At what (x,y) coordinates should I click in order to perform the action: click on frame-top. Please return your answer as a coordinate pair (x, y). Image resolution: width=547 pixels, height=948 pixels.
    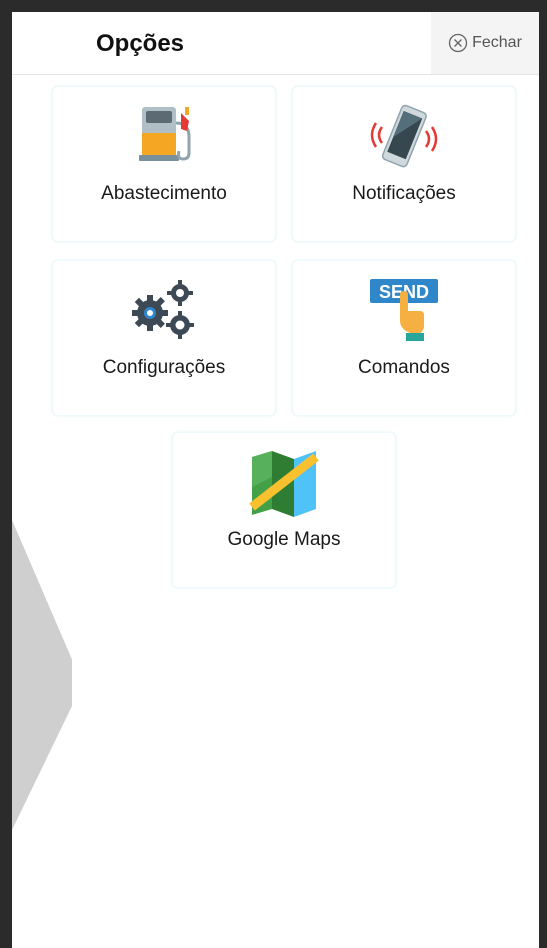
    Looking at the image, I should click on (273, 6).